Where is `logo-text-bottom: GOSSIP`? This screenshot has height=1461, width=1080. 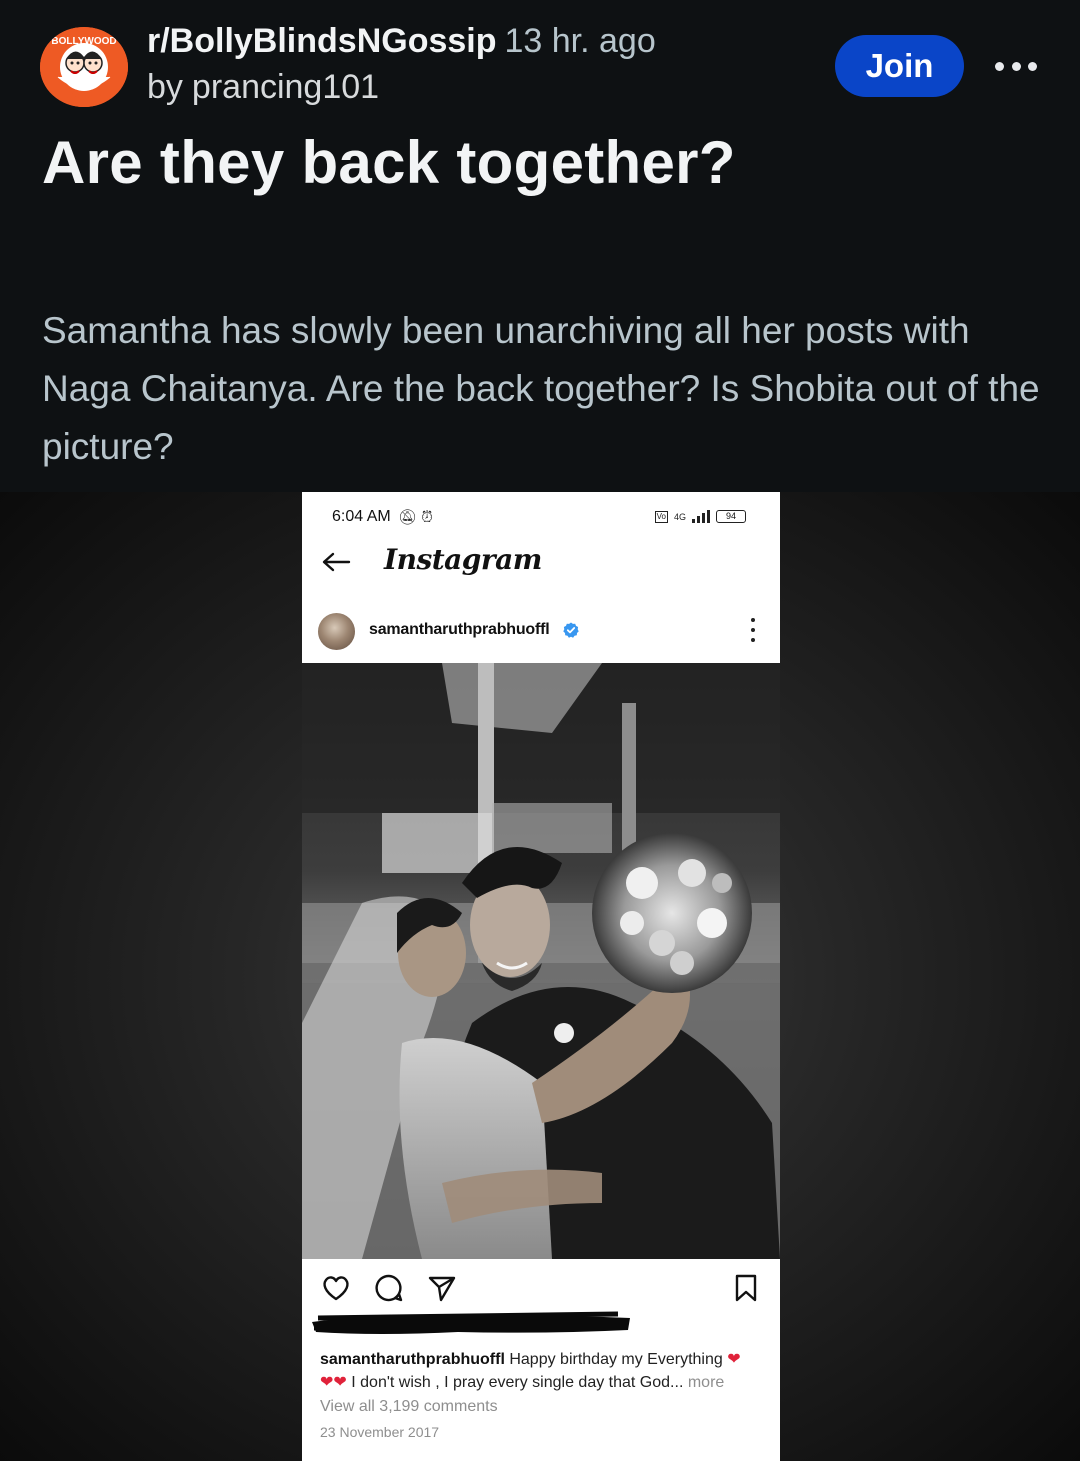
logo-text-bottom: GOSSIP is located at coordinates (84, 96).